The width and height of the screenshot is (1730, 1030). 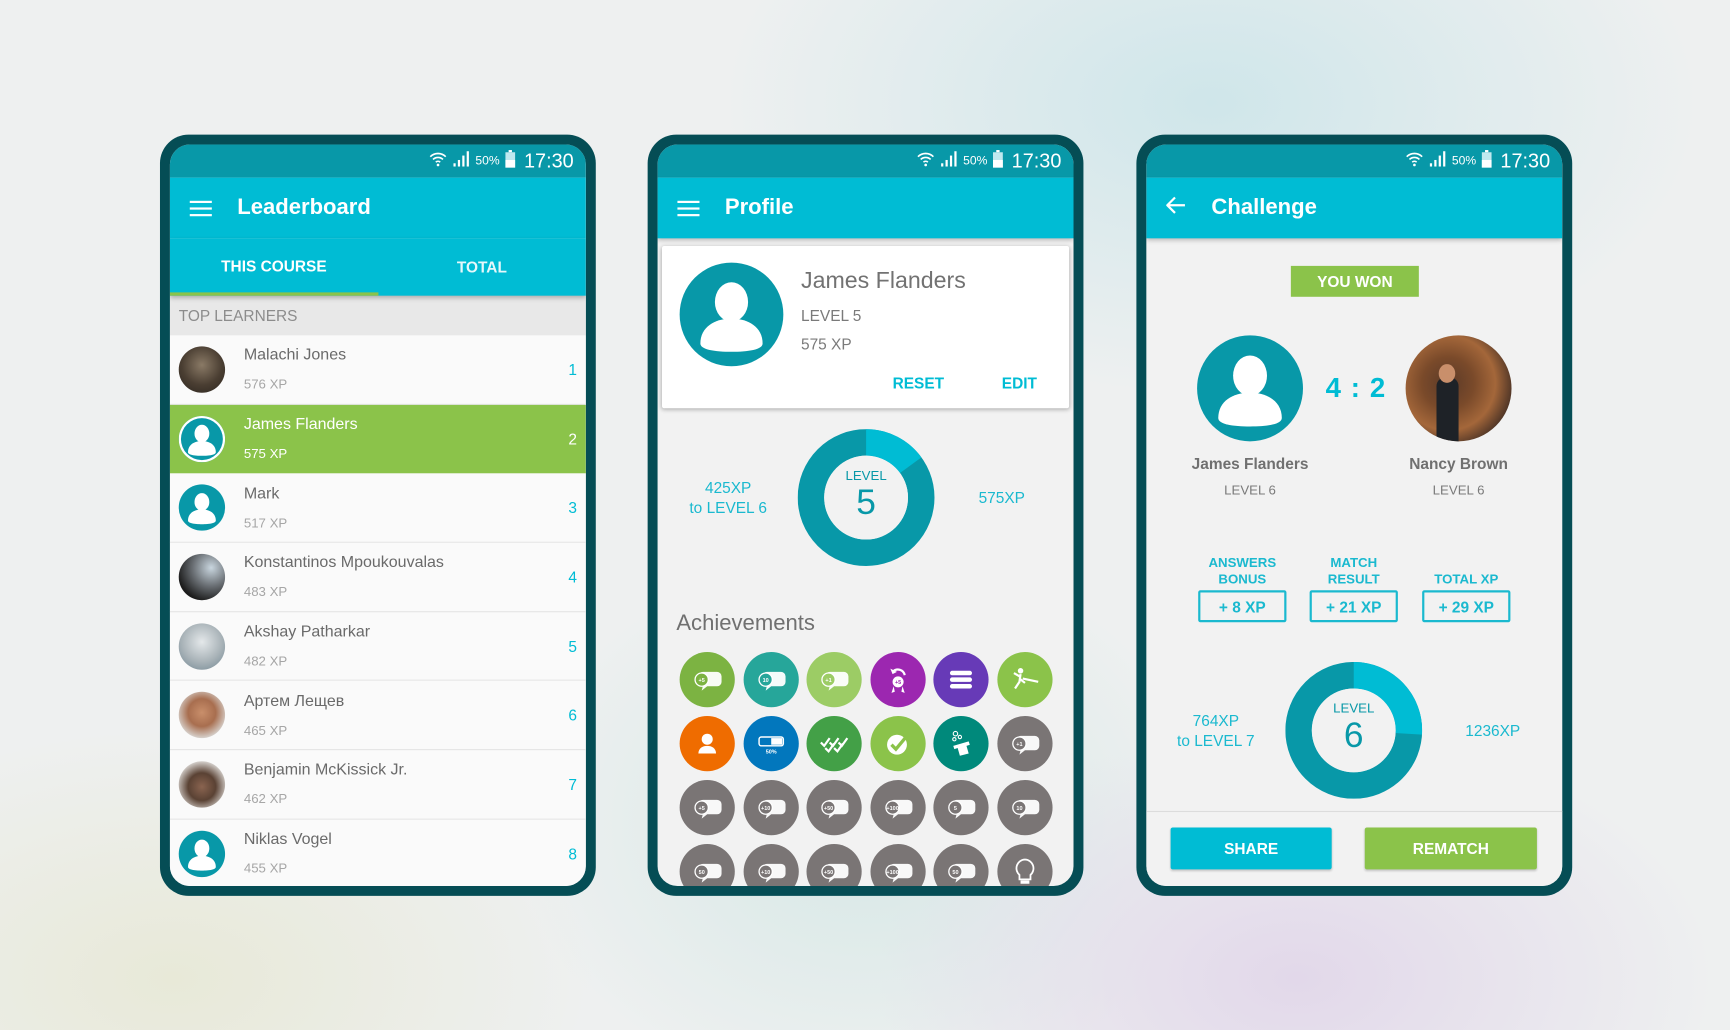 What do you see at coordinates (1447, 373) in the screenshot?
I see `avatar-photo-face` at bounding box center [1447, 373].